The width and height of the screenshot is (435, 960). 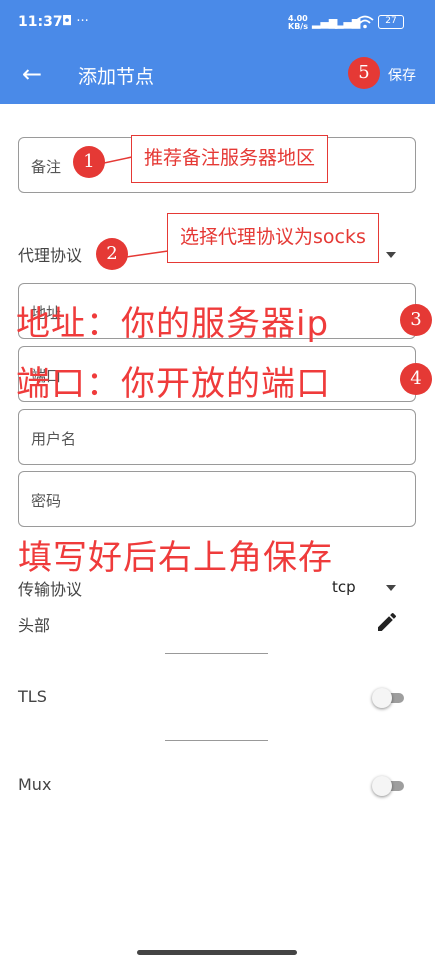 What do you see at coordinates (365, 22) in the screenshot?
I see `wifi-icon` at bounding box center [365, 22].